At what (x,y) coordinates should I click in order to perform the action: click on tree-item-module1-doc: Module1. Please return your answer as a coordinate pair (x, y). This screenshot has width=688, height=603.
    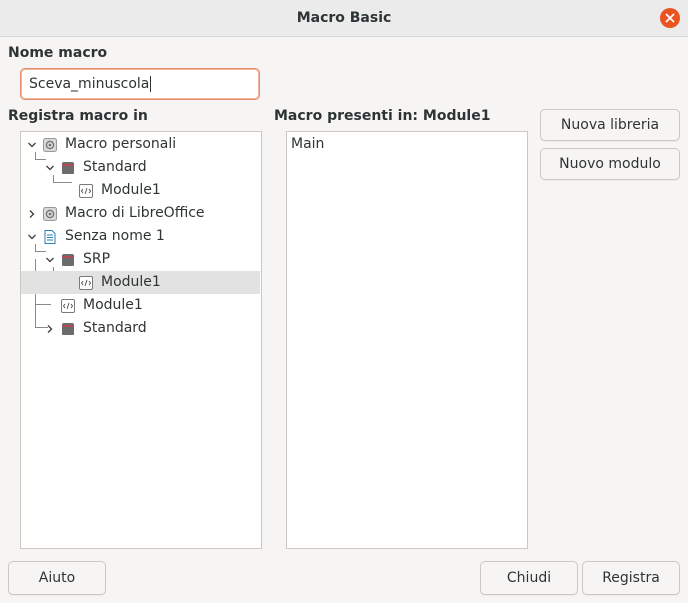
    Looking at the image, I should click on (140, 305).